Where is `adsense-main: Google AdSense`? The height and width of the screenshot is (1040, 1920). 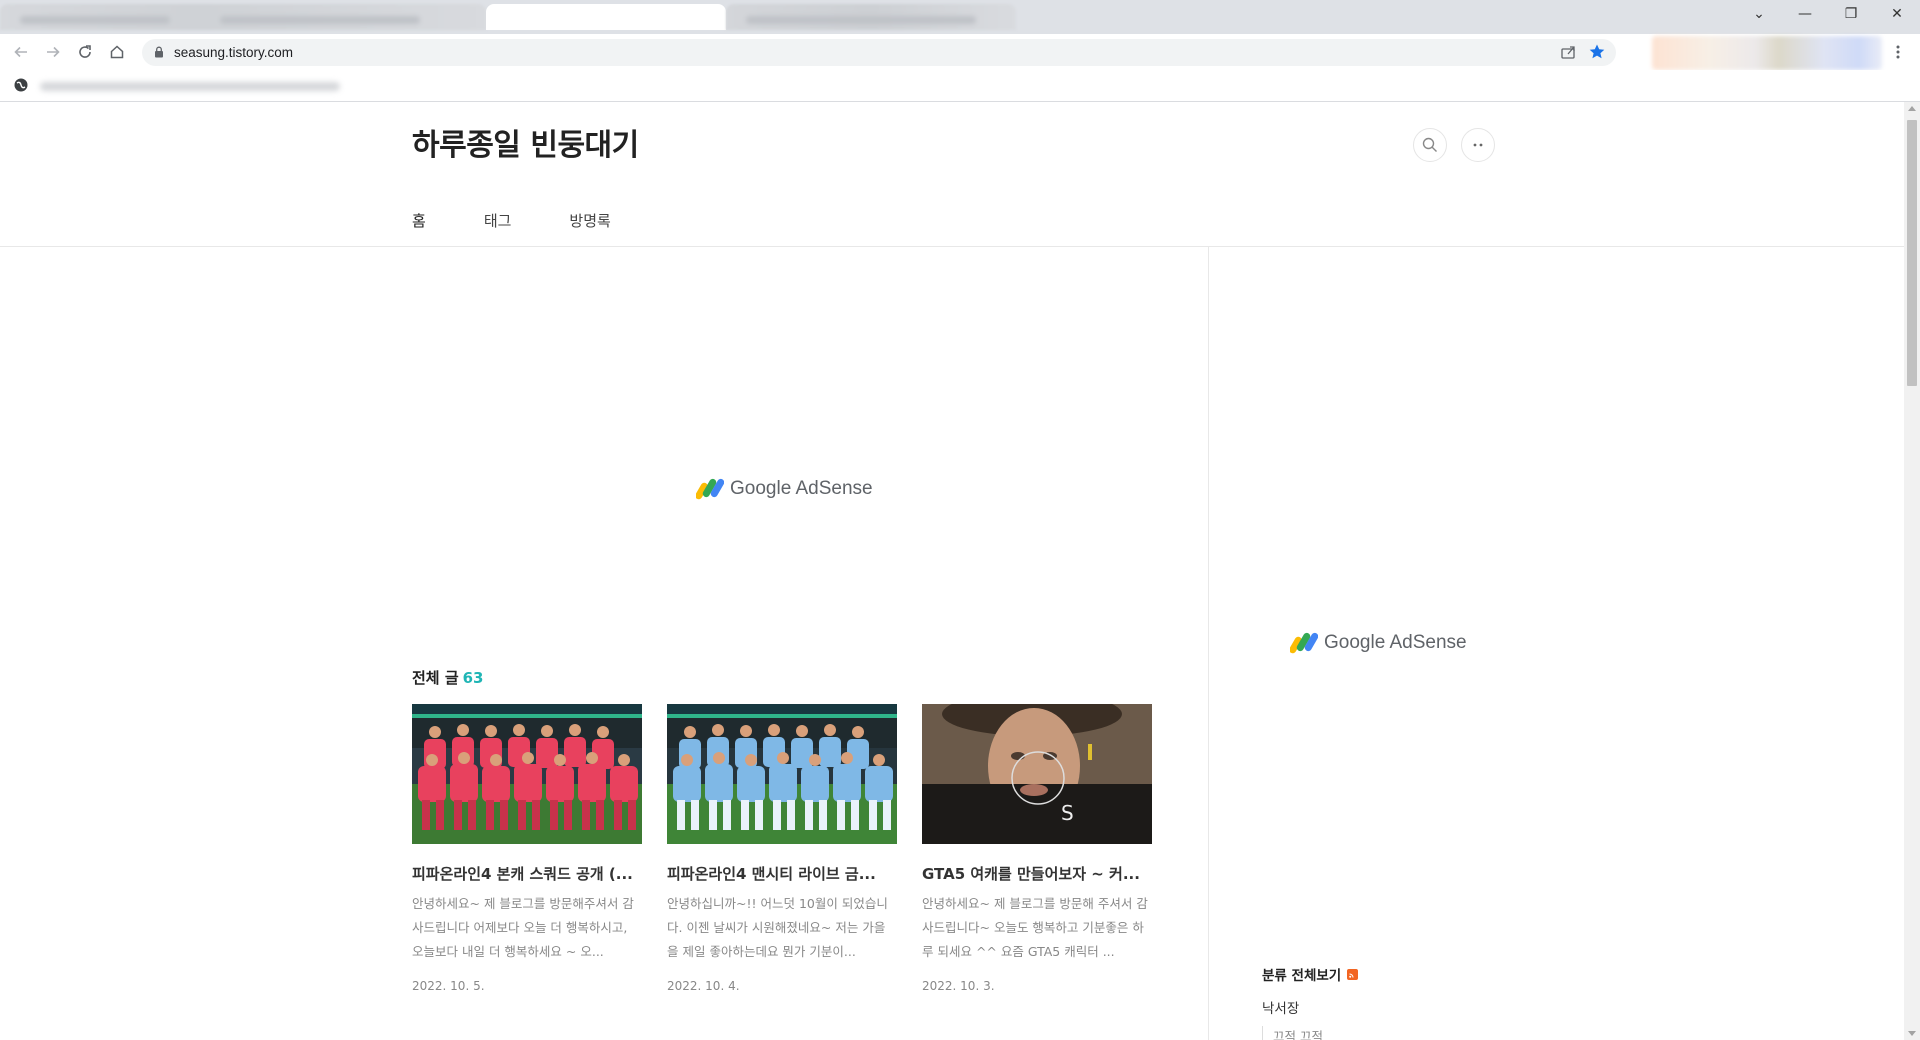 adsense-main: Google AdSense is located at coordinates (784, 489).